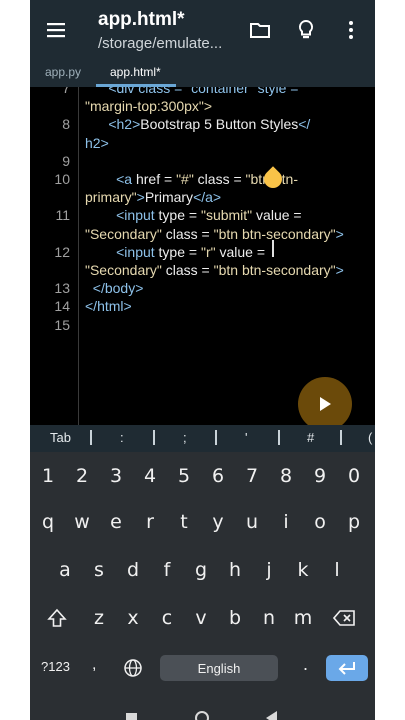 This screenshot has height=720, width=405. What do you see at coordinates (303, 570) in the screenshot?
I see `key-k: k` at bounding box center [303, 570].